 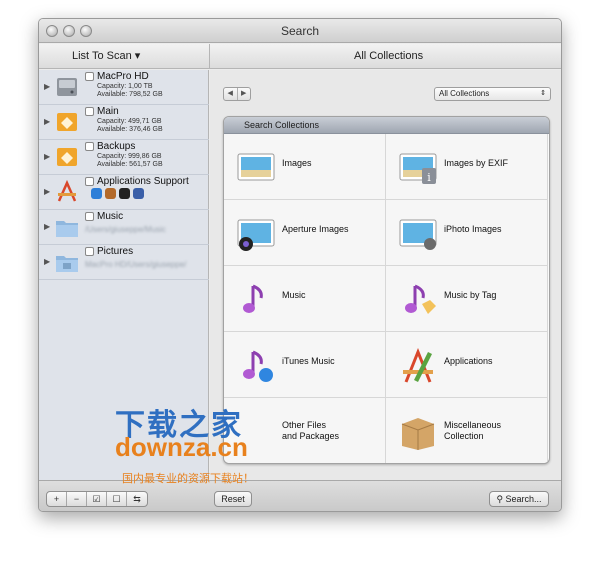 What do you see at coordinates (115, 251) in the screenshot?
I see `folder-name: Pictures` at bounding box center [115, 251].